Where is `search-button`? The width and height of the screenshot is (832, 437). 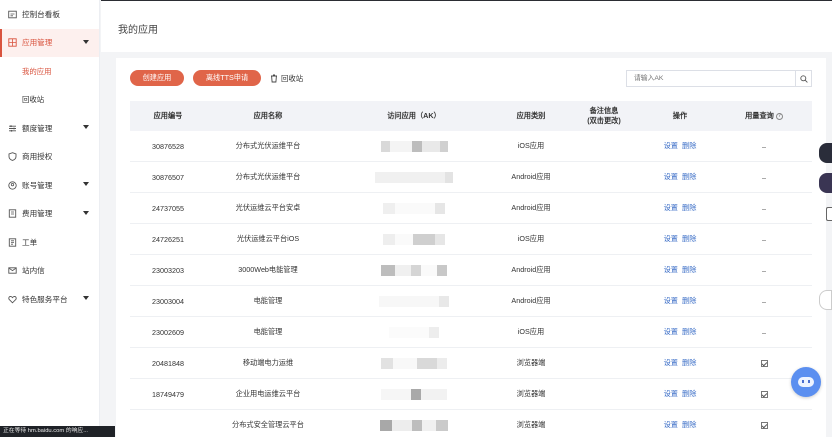 search-button is located at coordinates (803, 78).